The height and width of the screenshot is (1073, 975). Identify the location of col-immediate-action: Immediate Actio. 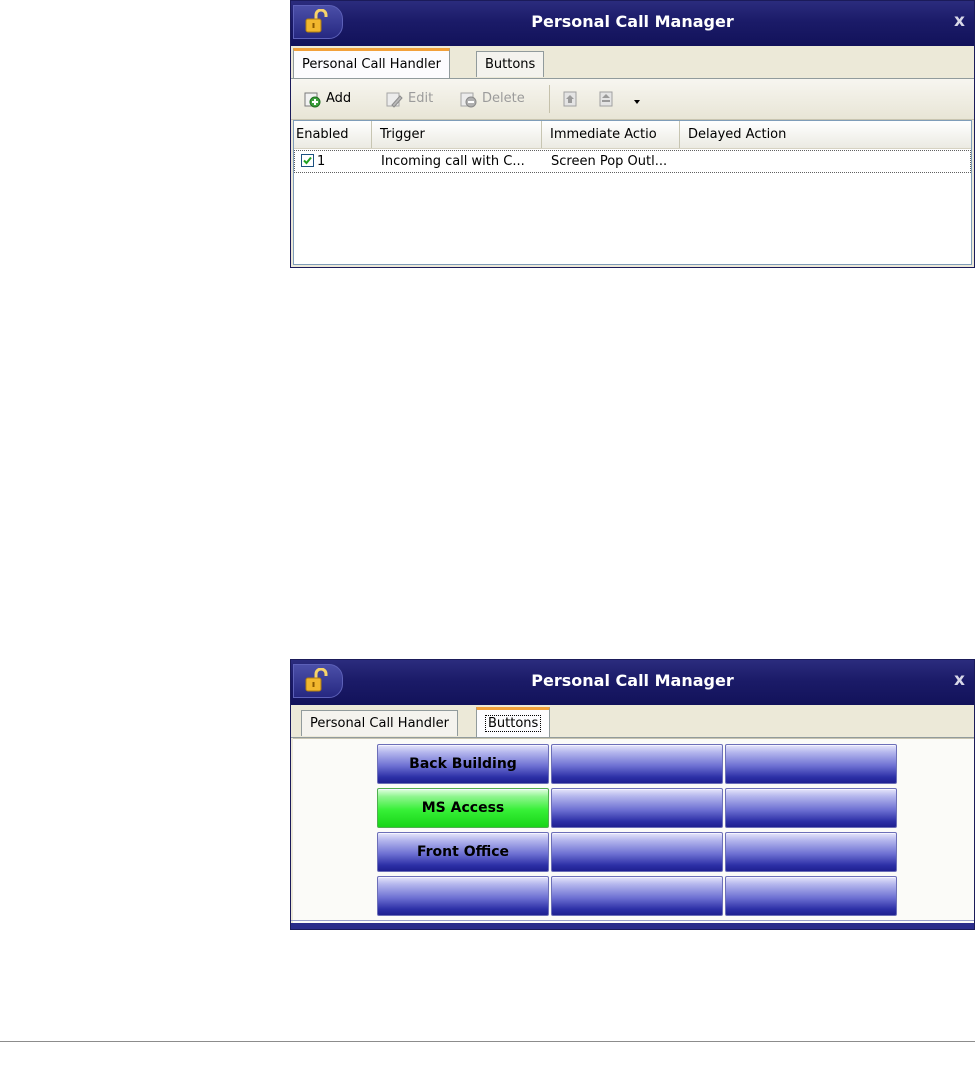
(611, 134).